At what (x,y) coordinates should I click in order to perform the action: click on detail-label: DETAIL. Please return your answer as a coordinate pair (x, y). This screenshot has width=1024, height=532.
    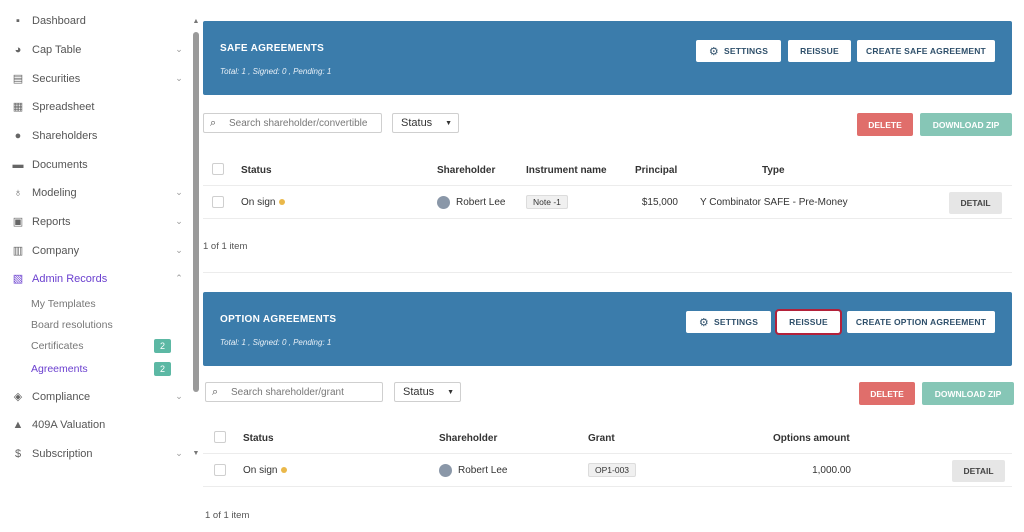
    Looking at the image, I should click on (978, 471).